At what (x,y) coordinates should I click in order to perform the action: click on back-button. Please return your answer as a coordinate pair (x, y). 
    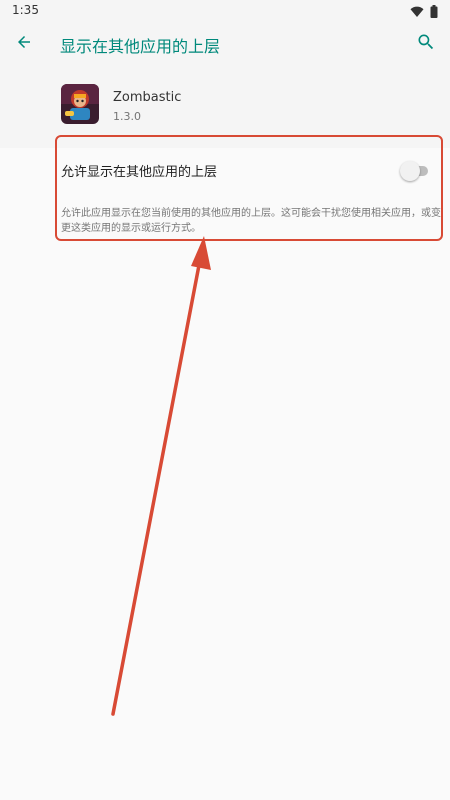
    Looking at the image, I should click on (24, 44).